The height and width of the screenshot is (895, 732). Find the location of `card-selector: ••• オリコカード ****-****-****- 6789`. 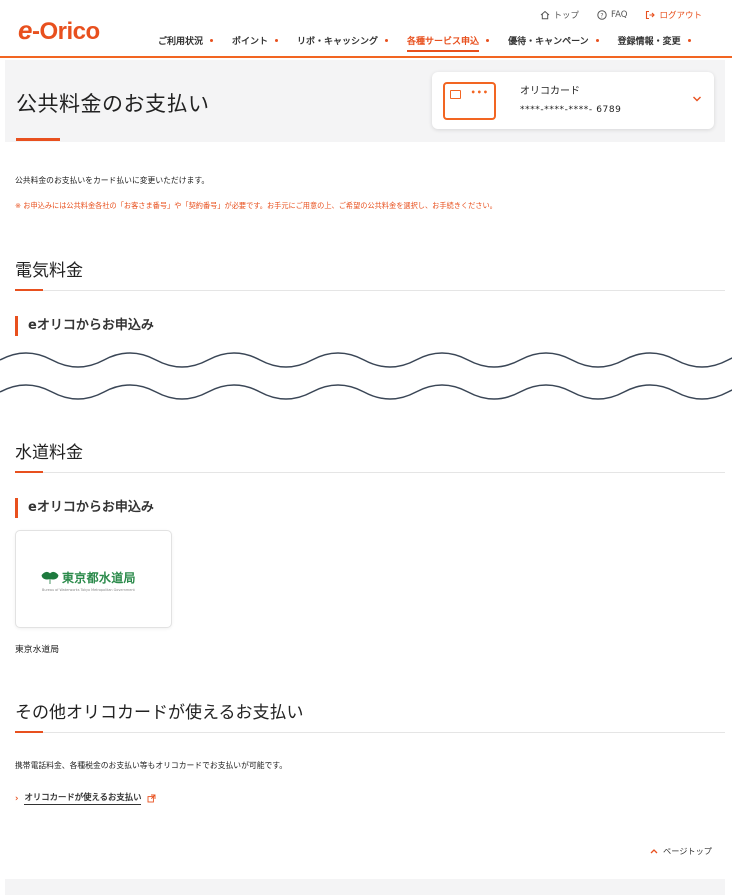

card-selector: ••• オリコカード ****-****-****- 6789 is located at coordinates (573, 100).